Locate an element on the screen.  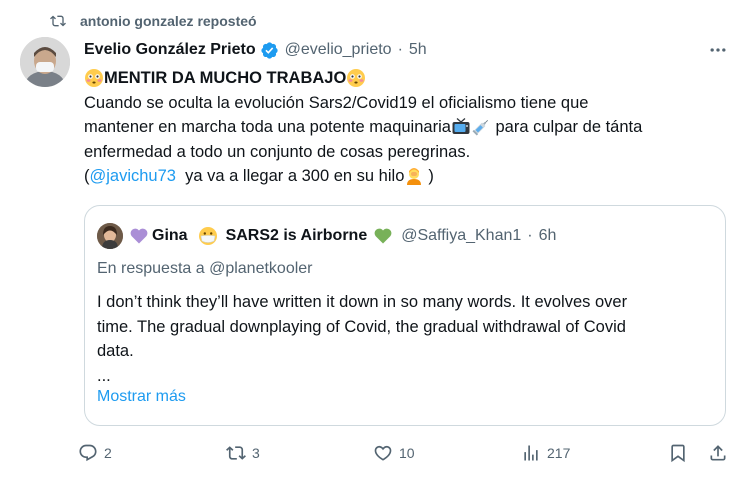
heart-icon is located at coordinates (383, 453).